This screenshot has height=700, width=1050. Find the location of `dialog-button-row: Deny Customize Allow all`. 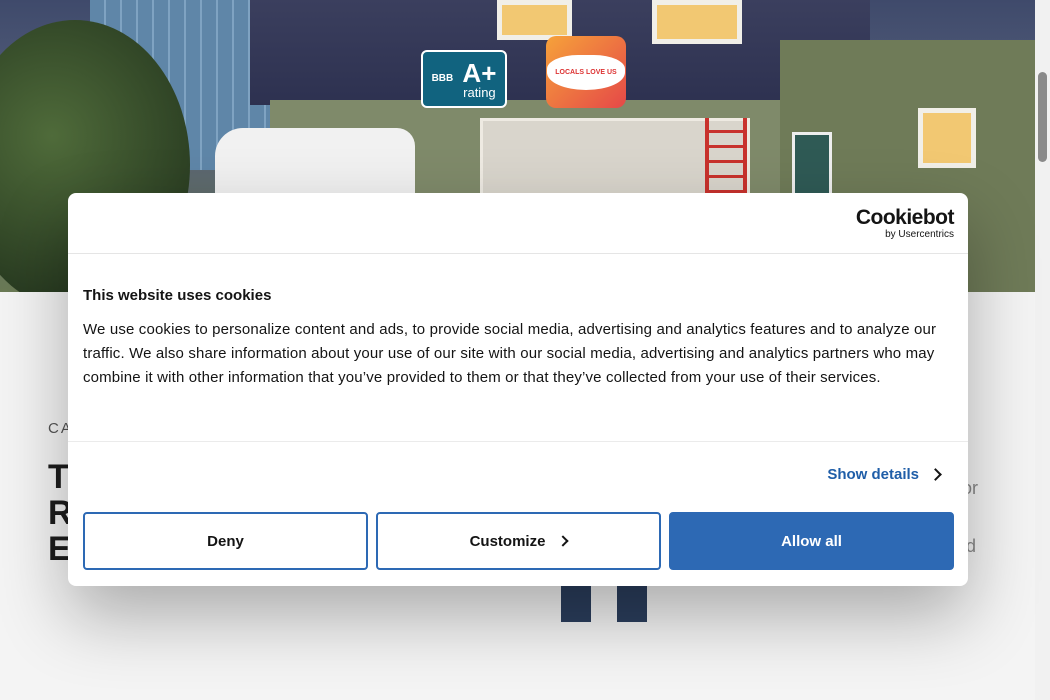

dialog-button-row: Deny Customize Allow all is located at coordinates (518, 541).